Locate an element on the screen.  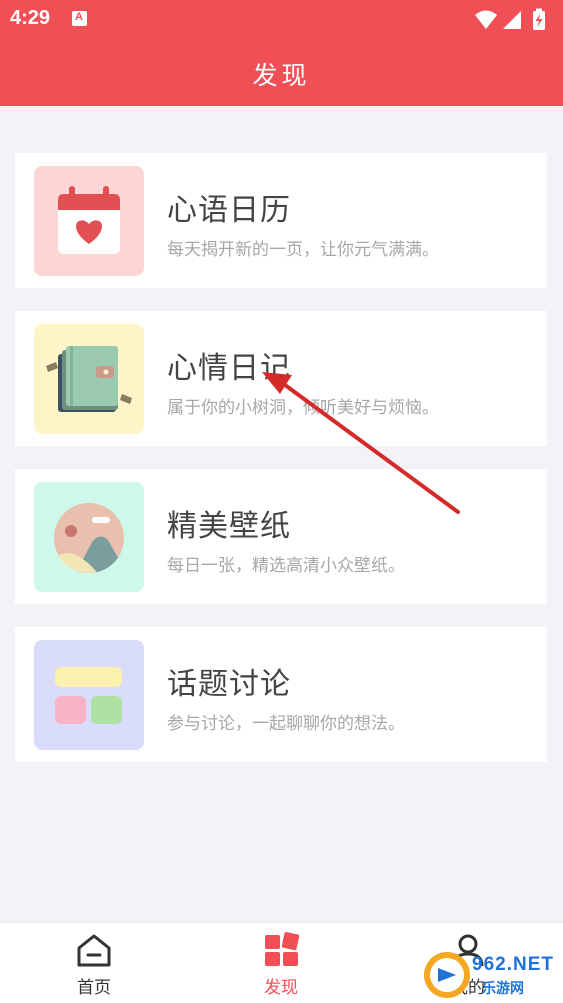
wifi-icon is located at coordinates (486, 19).